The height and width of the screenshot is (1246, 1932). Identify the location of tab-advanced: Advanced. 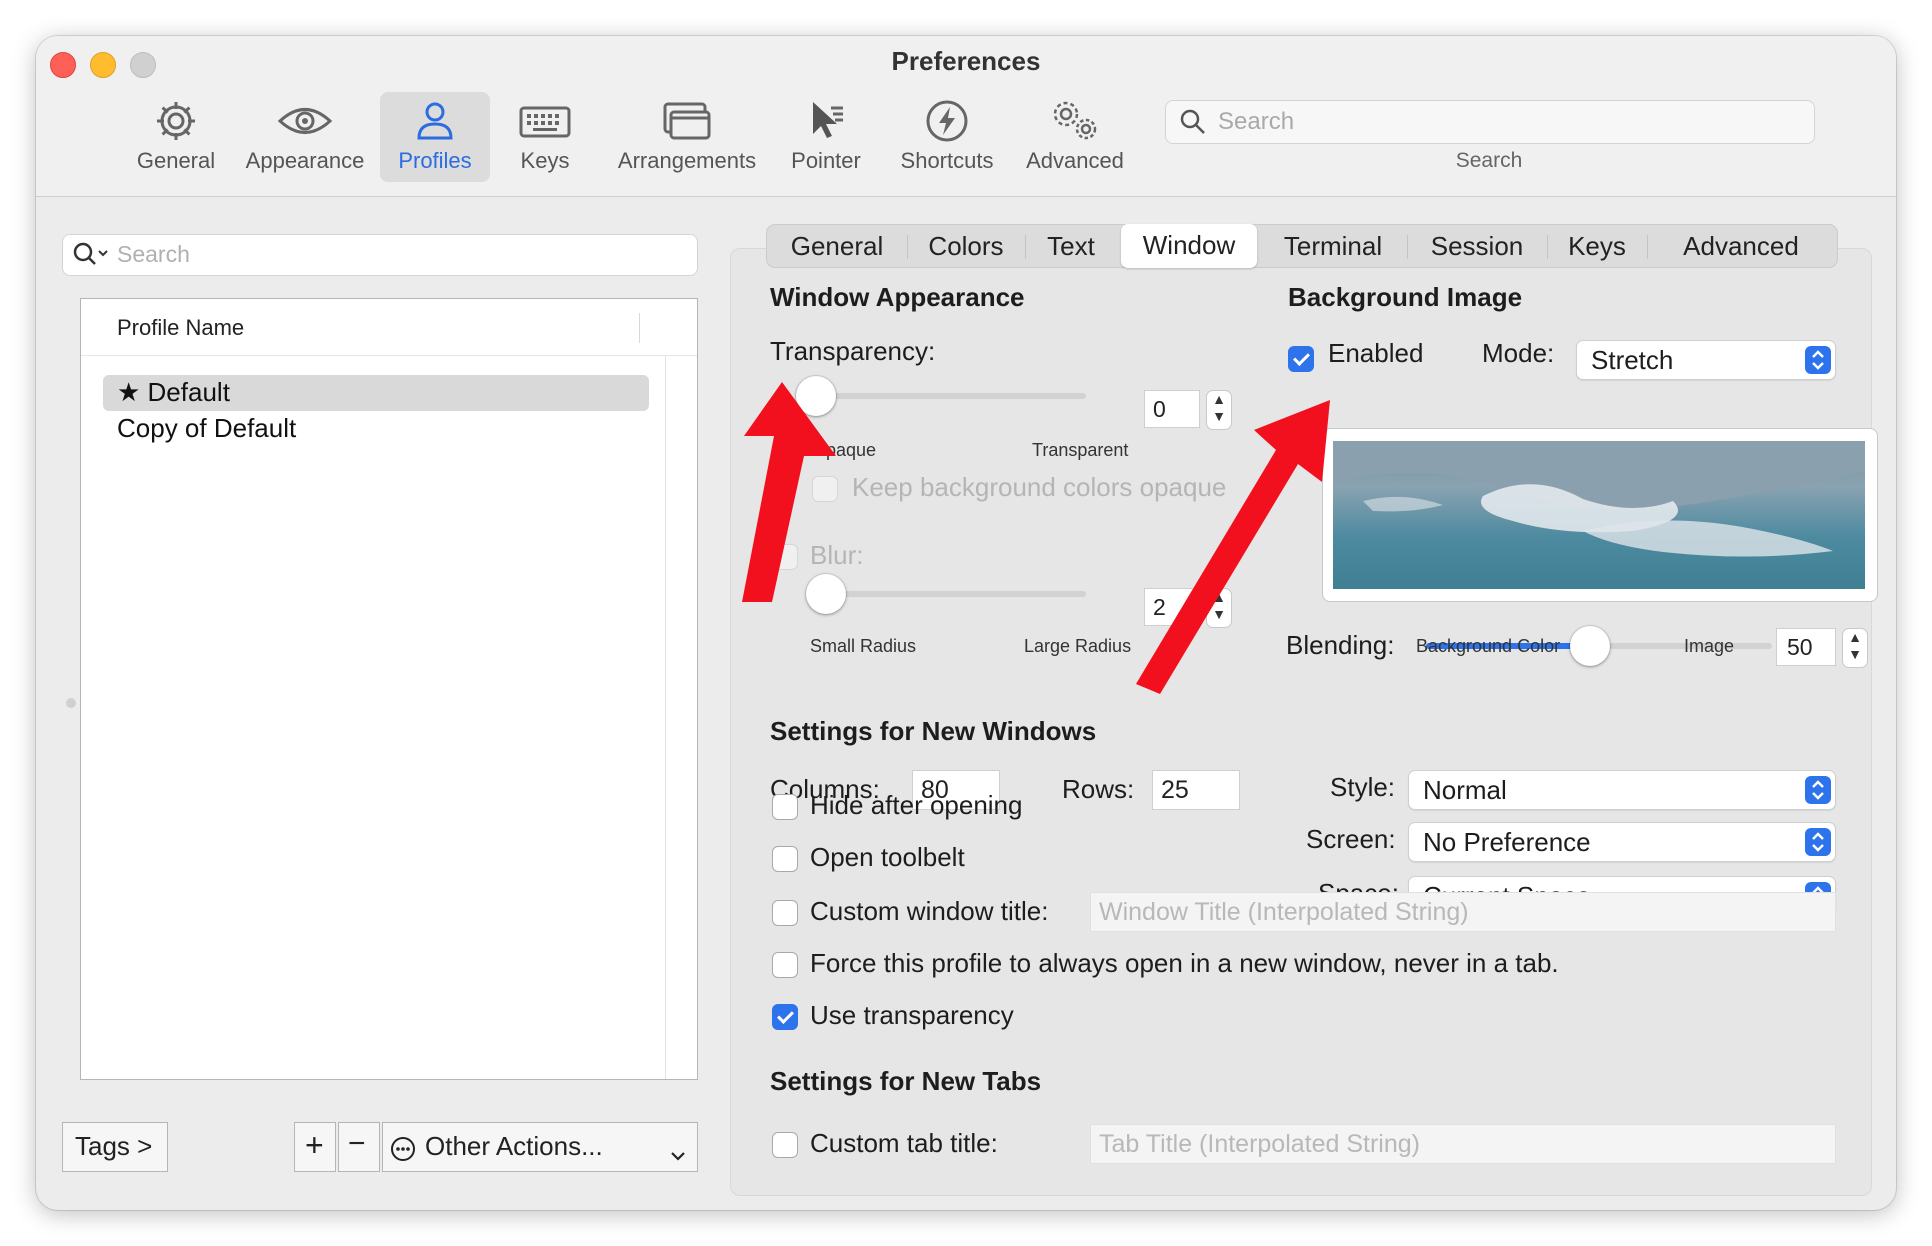
(1741, 246).